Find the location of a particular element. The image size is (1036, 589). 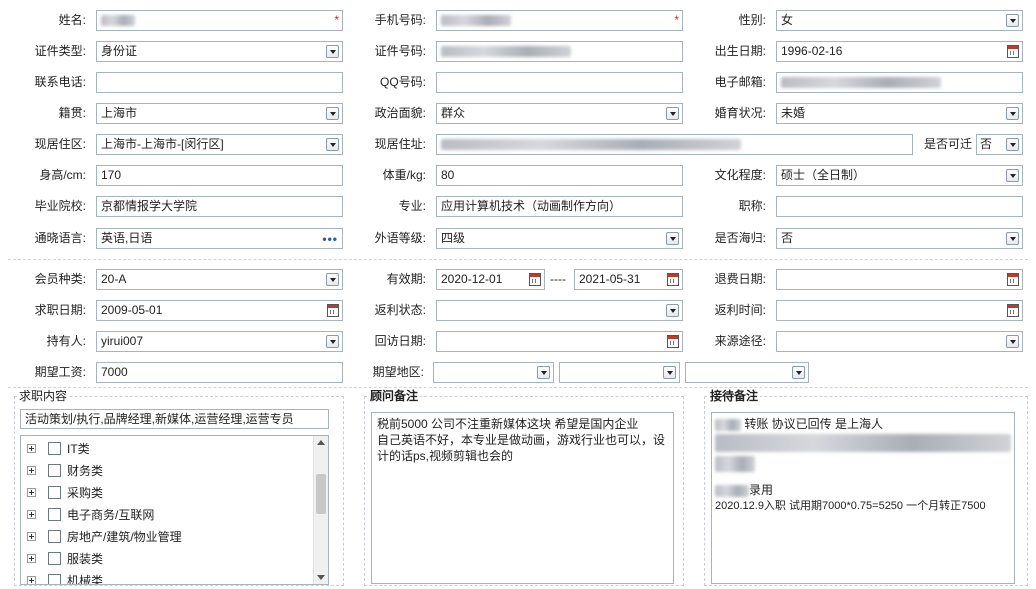

advisor-note-title: 顾问备注 is located at coordinates (394, 396).